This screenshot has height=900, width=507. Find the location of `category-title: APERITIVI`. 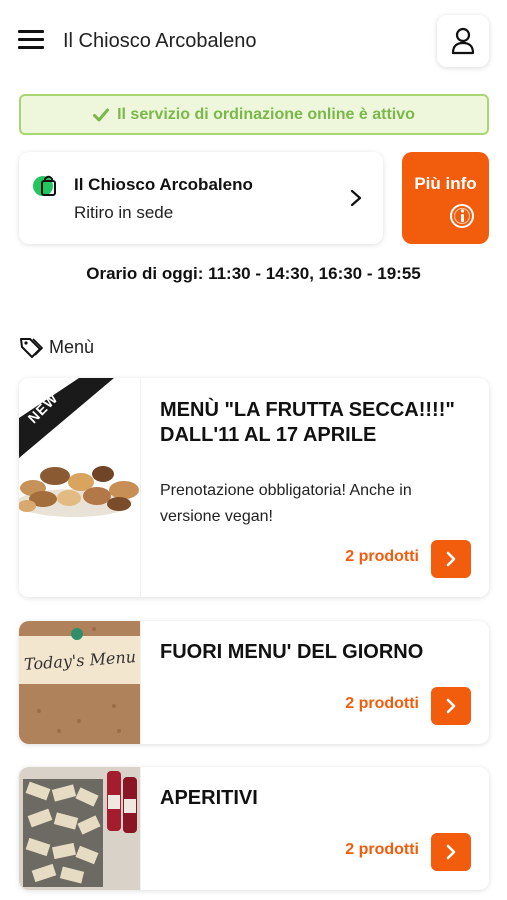

category-title: APERITIVI is located at coordinates (209, 798).